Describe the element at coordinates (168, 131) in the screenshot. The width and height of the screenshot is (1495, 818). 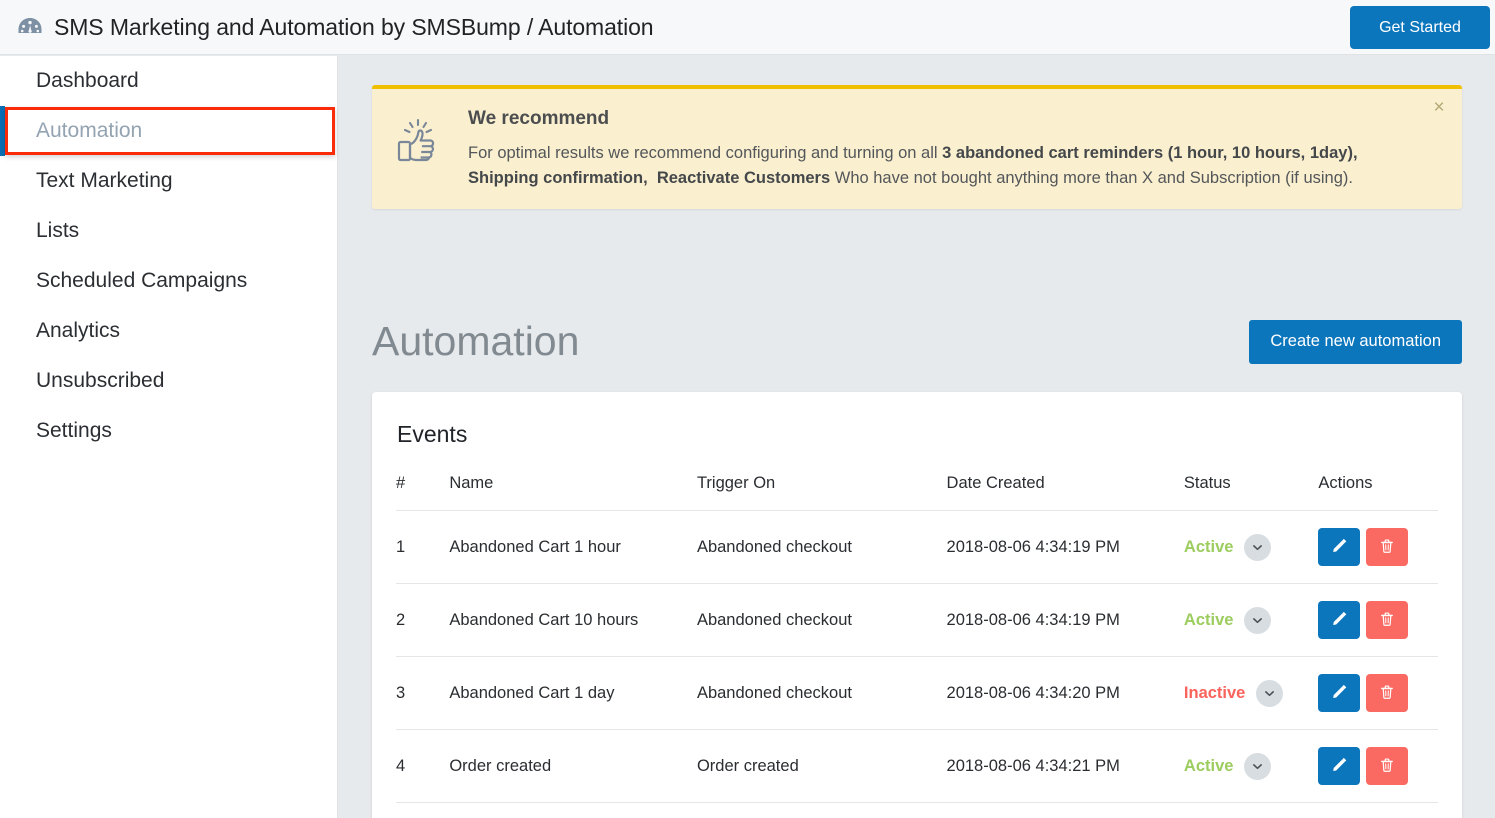
I see `sidebar-item-automation: Automation` at that location.